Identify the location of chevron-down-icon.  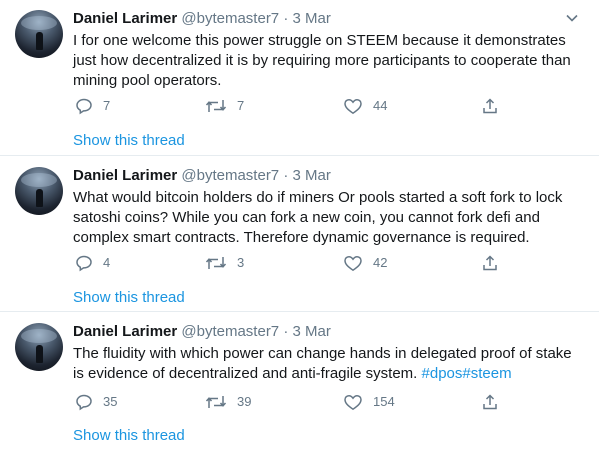
(572, 18).